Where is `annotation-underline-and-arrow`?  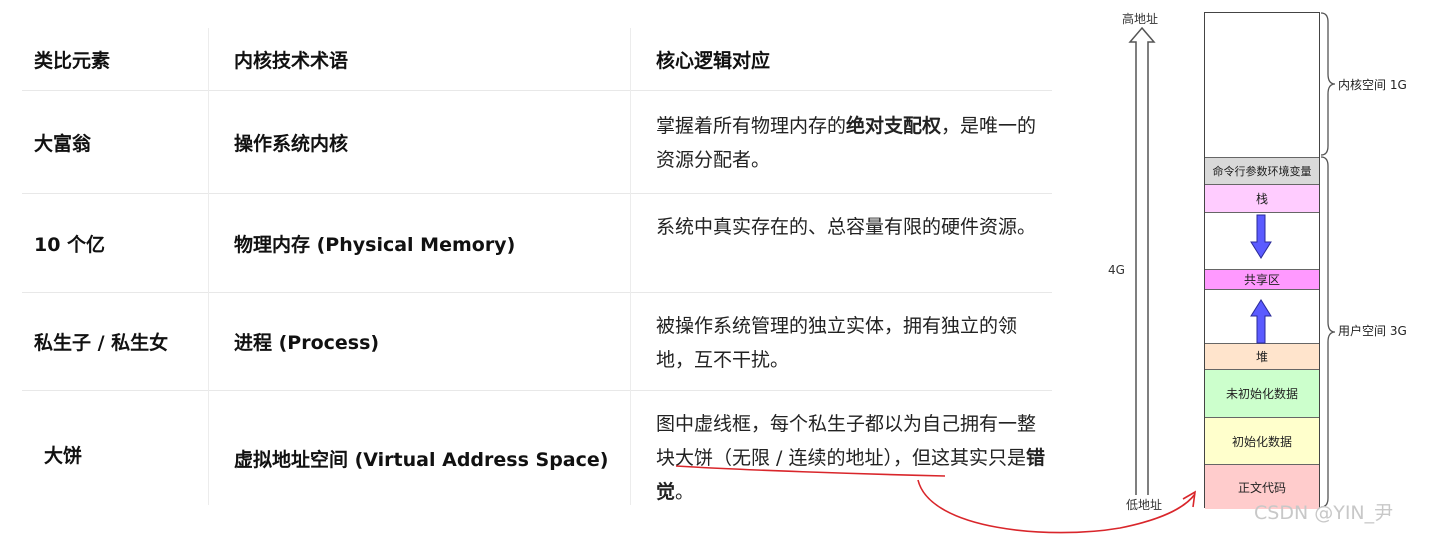
annotation-underline-and-arrow is located at coordinates (936, 499).